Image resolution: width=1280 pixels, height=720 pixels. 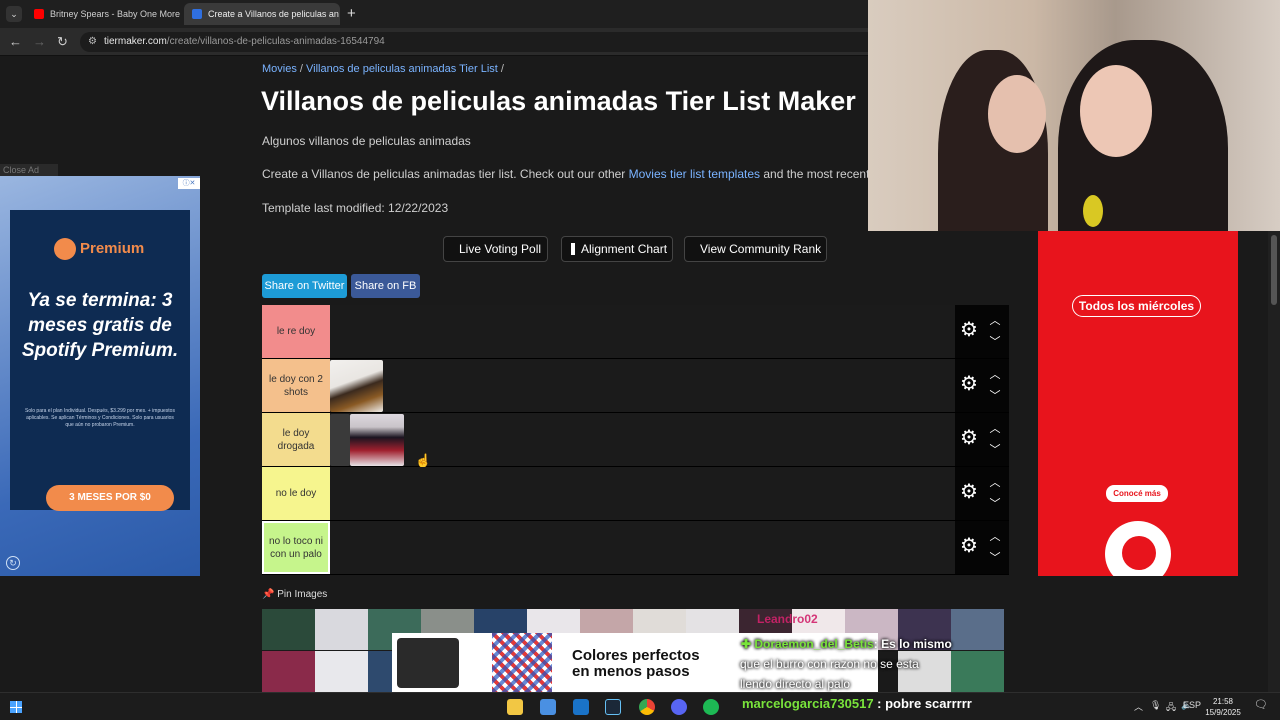 What do you see at coordinates (814, 644) in the screenshot?
I see `chat-username: Doraemon_del_Betis` at bounding box center [814, 644].